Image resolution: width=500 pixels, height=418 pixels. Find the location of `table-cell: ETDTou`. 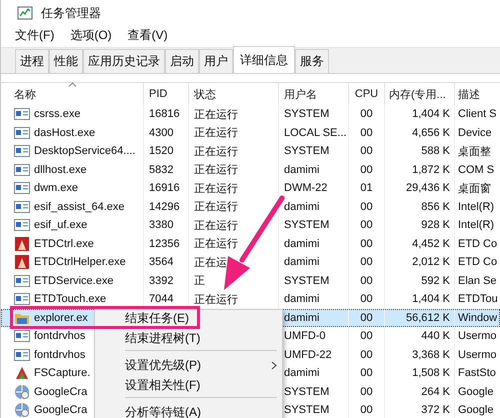

table-cell: ETDTou is located at coordinates (478, 299).